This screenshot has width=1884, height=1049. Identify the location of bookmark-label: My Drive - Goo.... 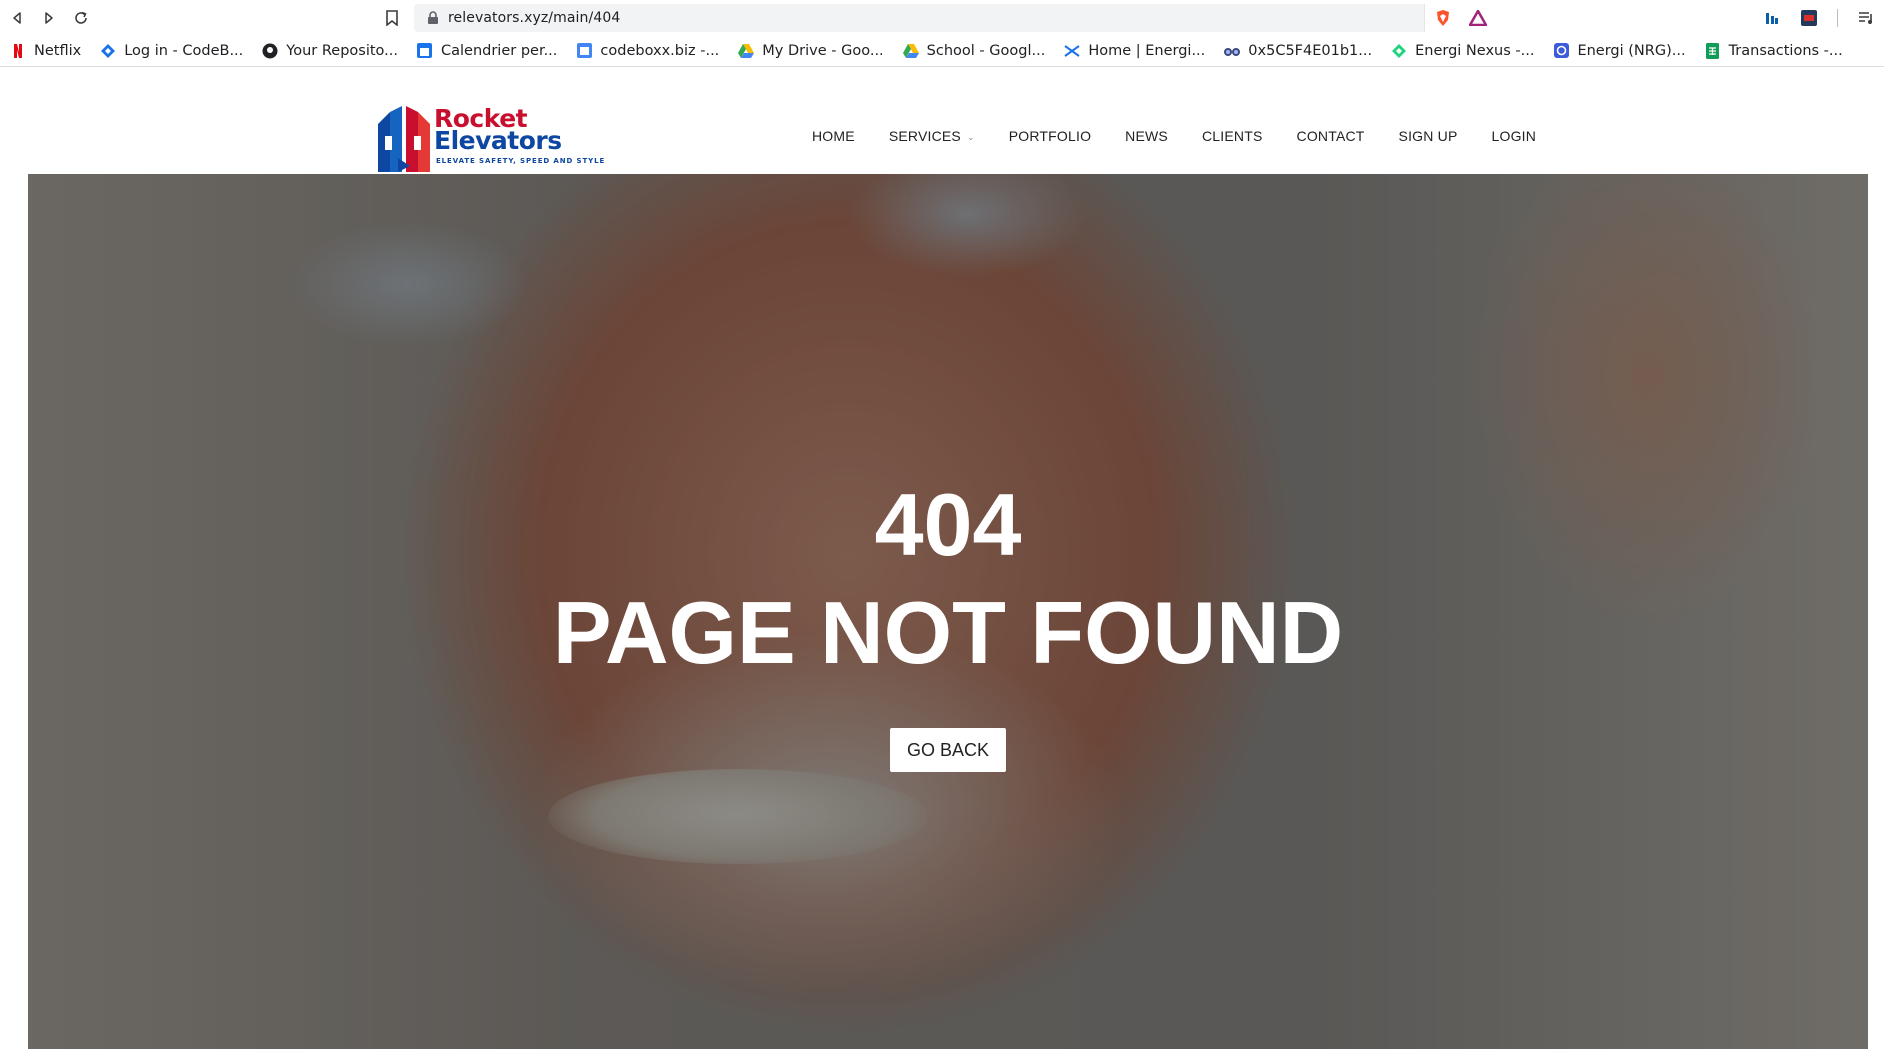
(823, 50).